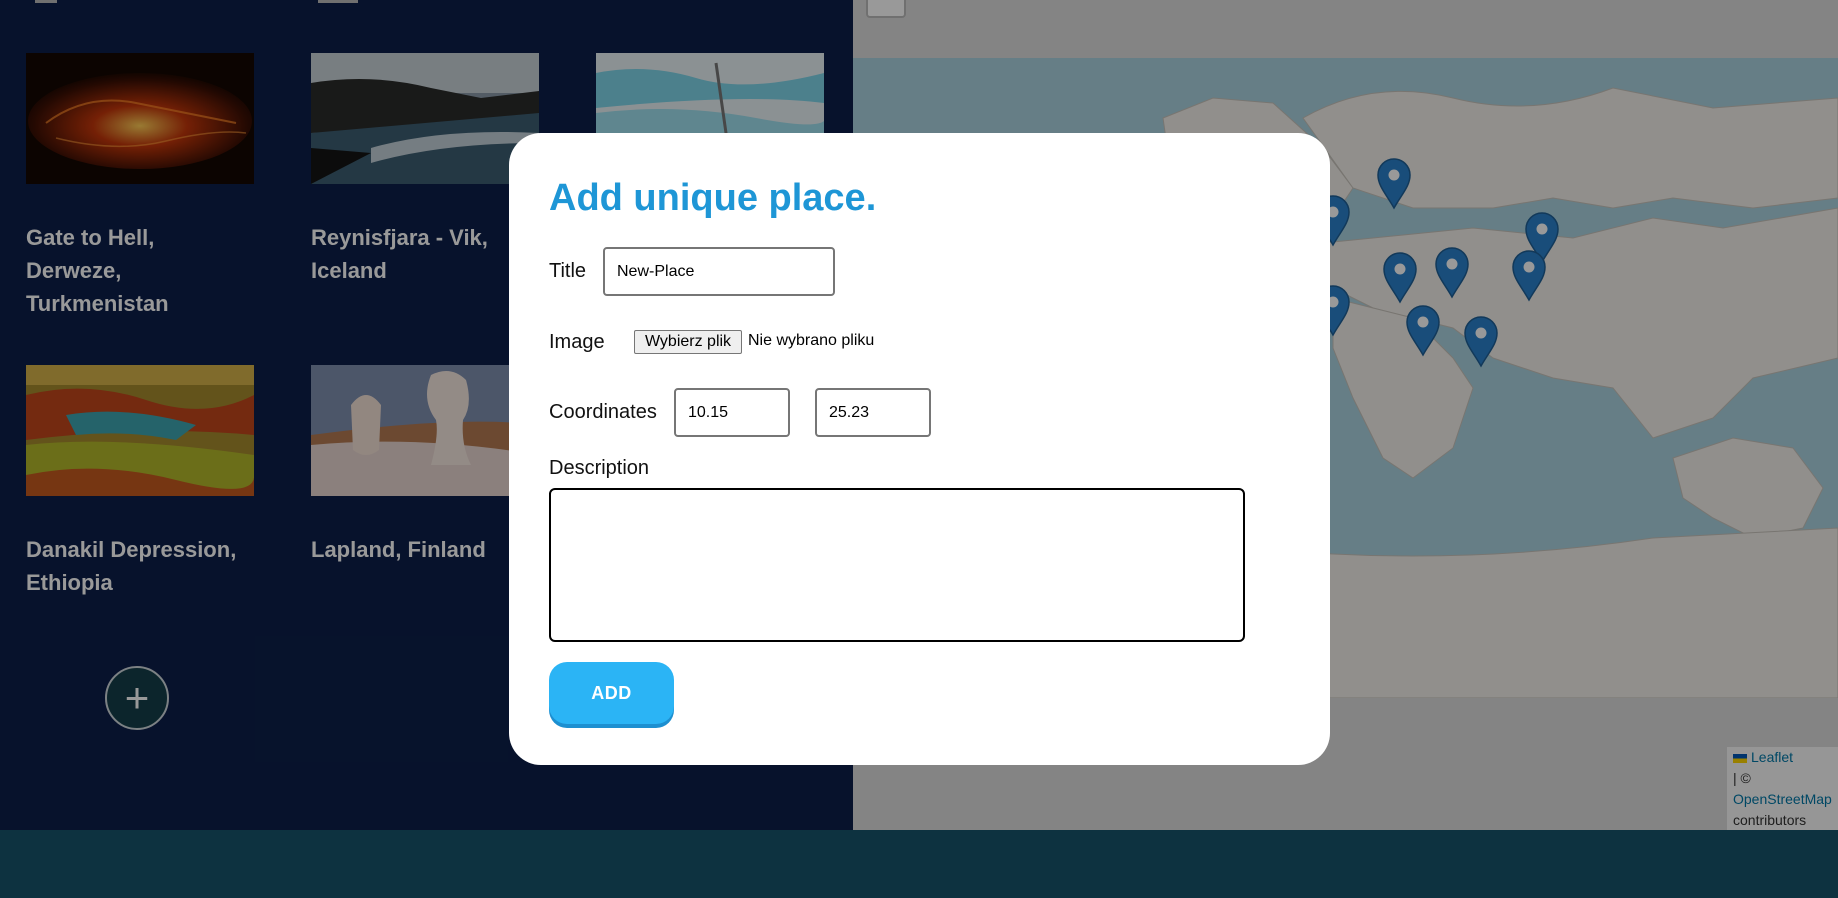  I want to click on title-input, so click(719, 271).